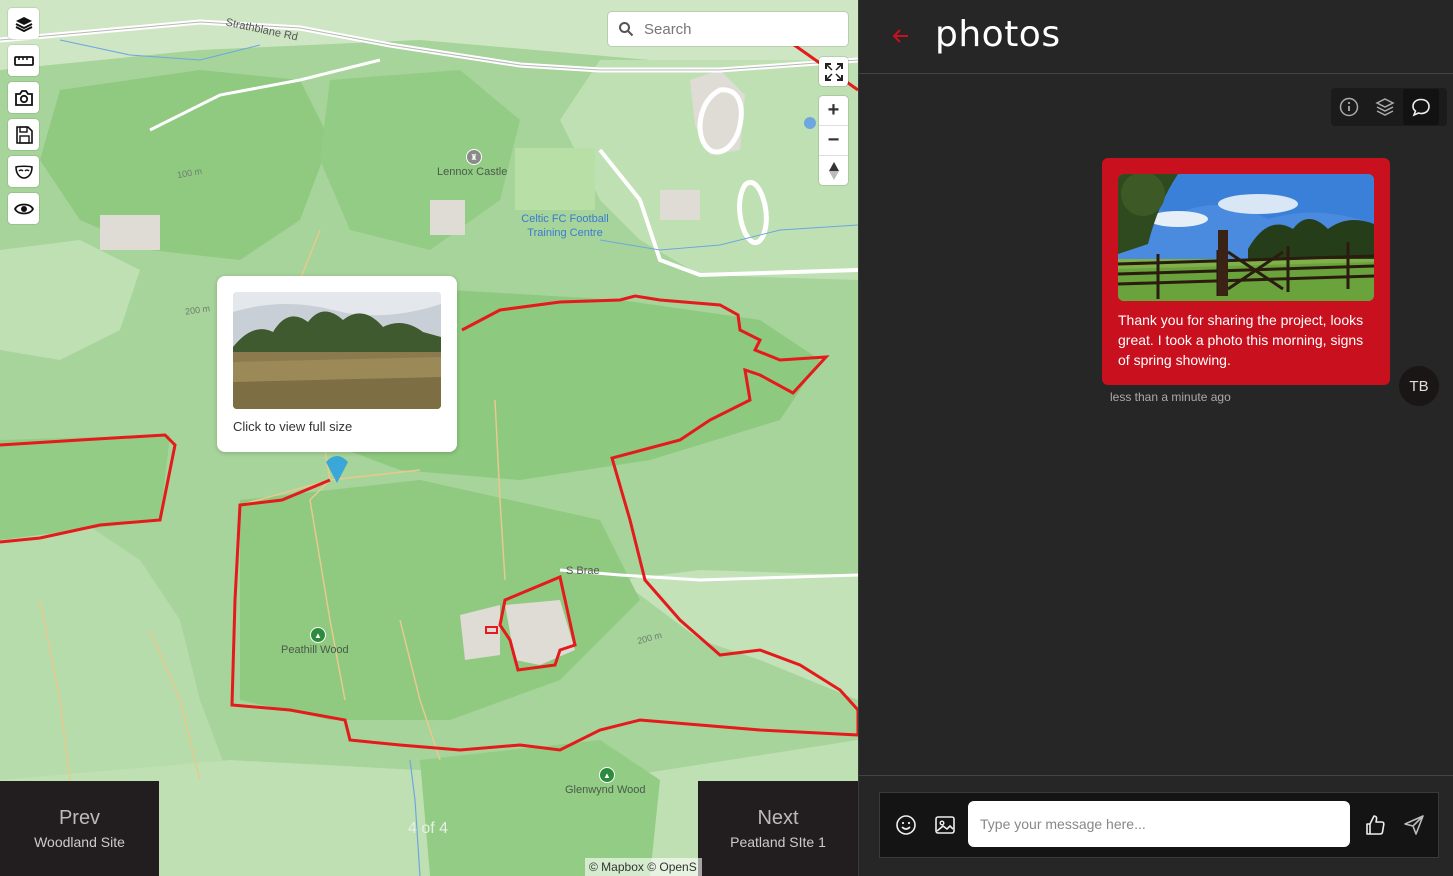 The height and width of the screenshot is (876, 1453). I want to click on map-attribution: © Mapbox © OpenS, so click(643, 867).